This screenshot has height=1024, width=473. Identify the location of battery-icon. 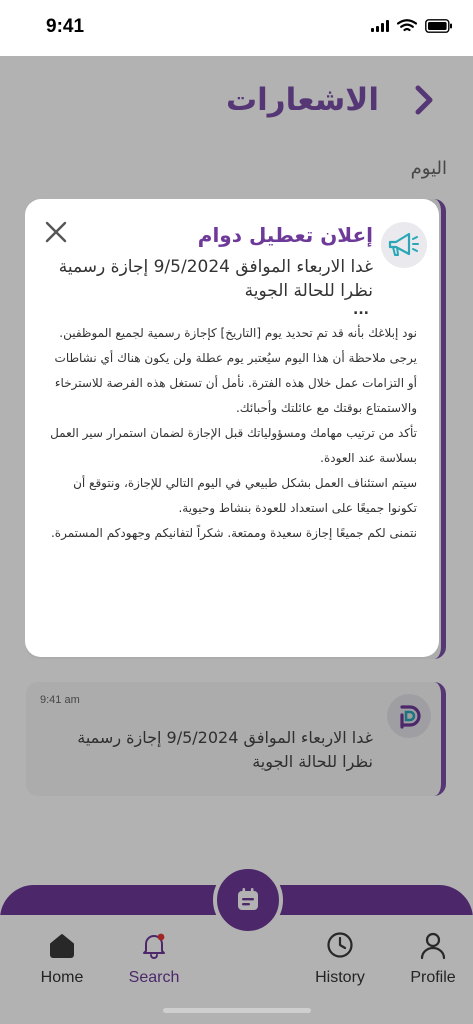
(438, 26).